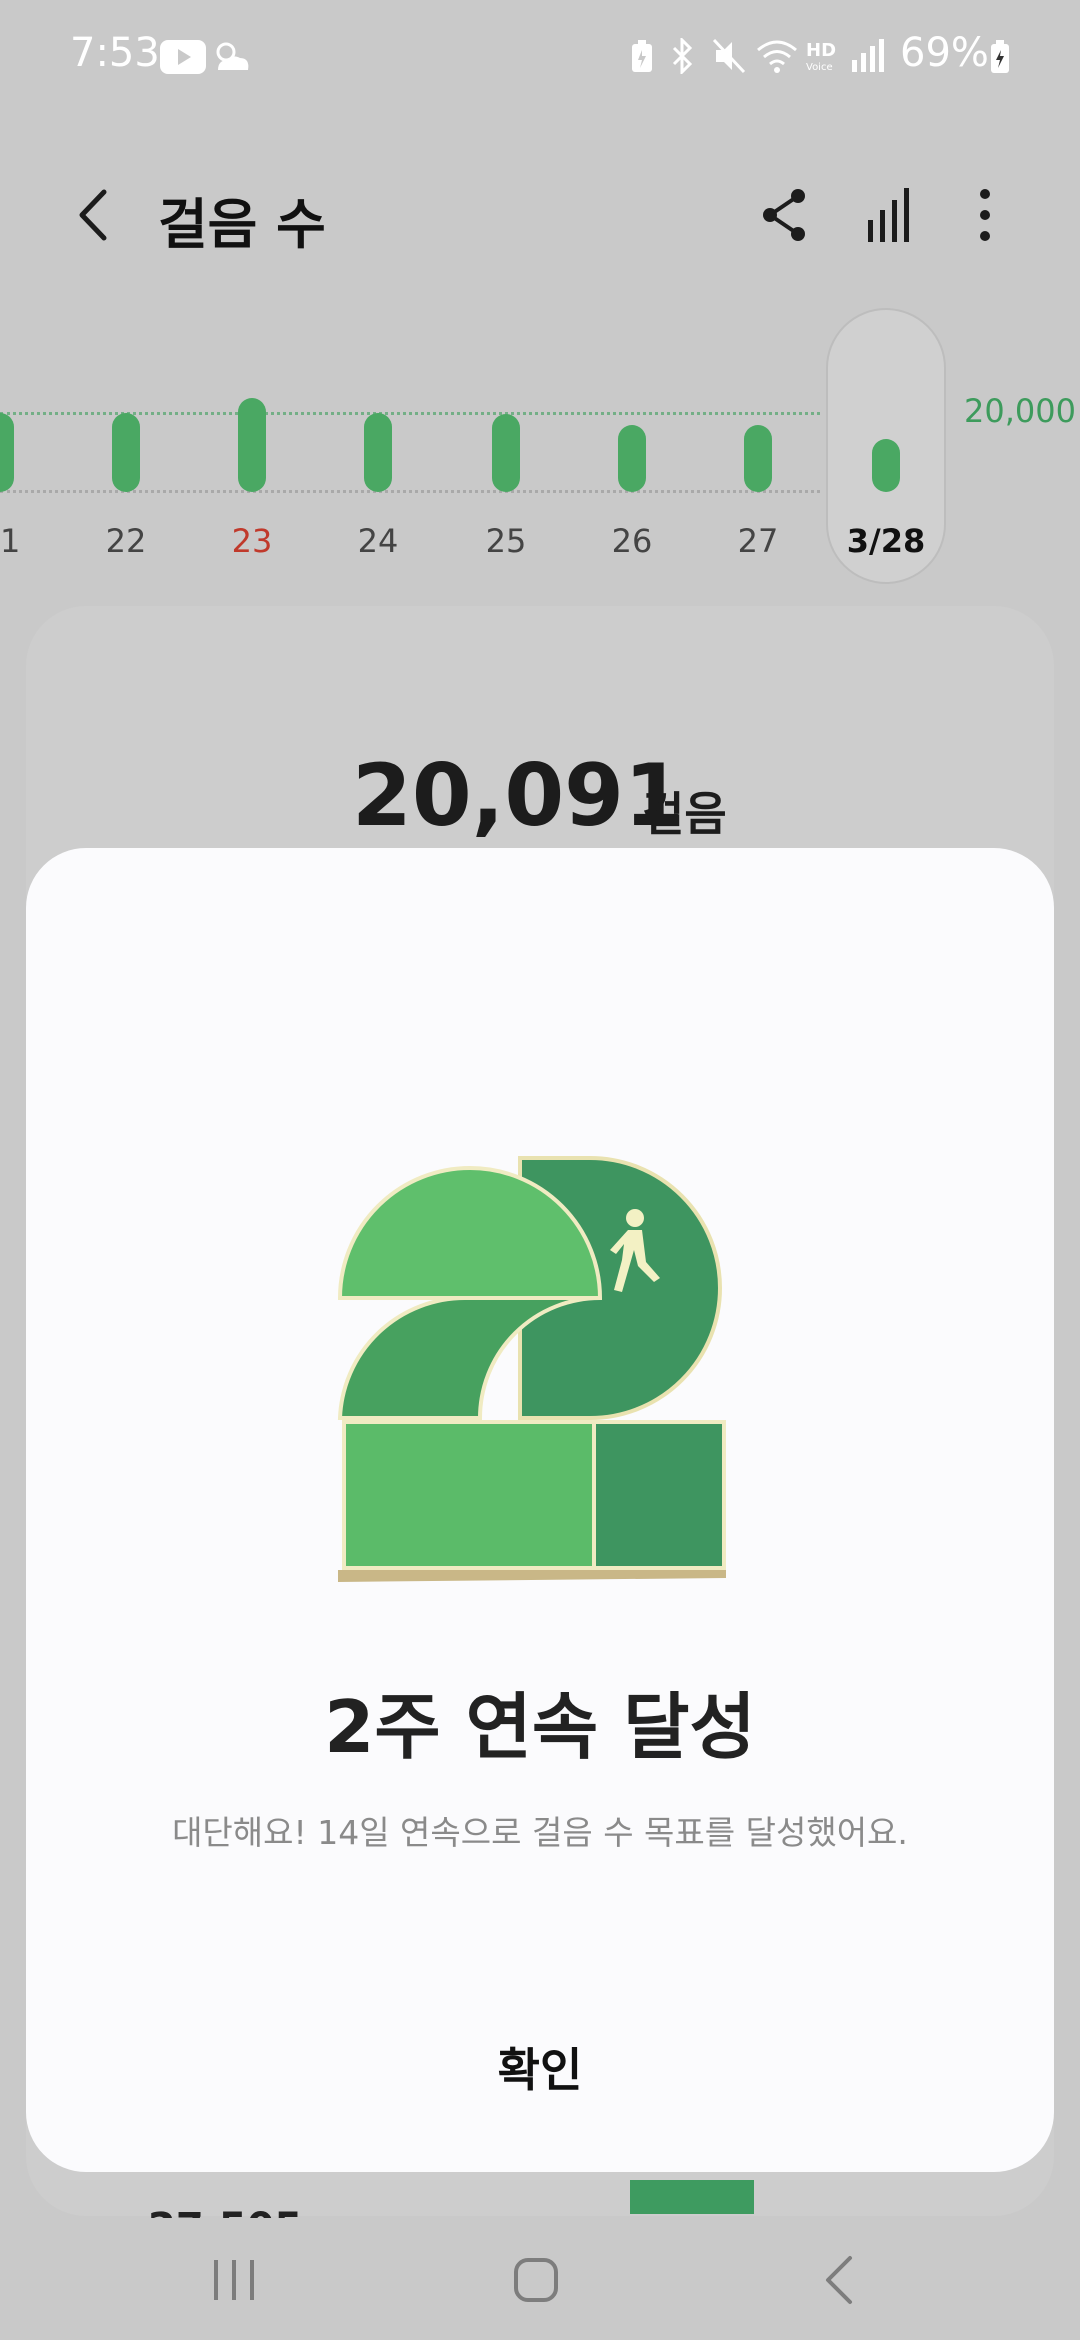  Describe the element at coordinates (886, 541) in the screenshot. I see `chart-day-label: 3/28` at that location.